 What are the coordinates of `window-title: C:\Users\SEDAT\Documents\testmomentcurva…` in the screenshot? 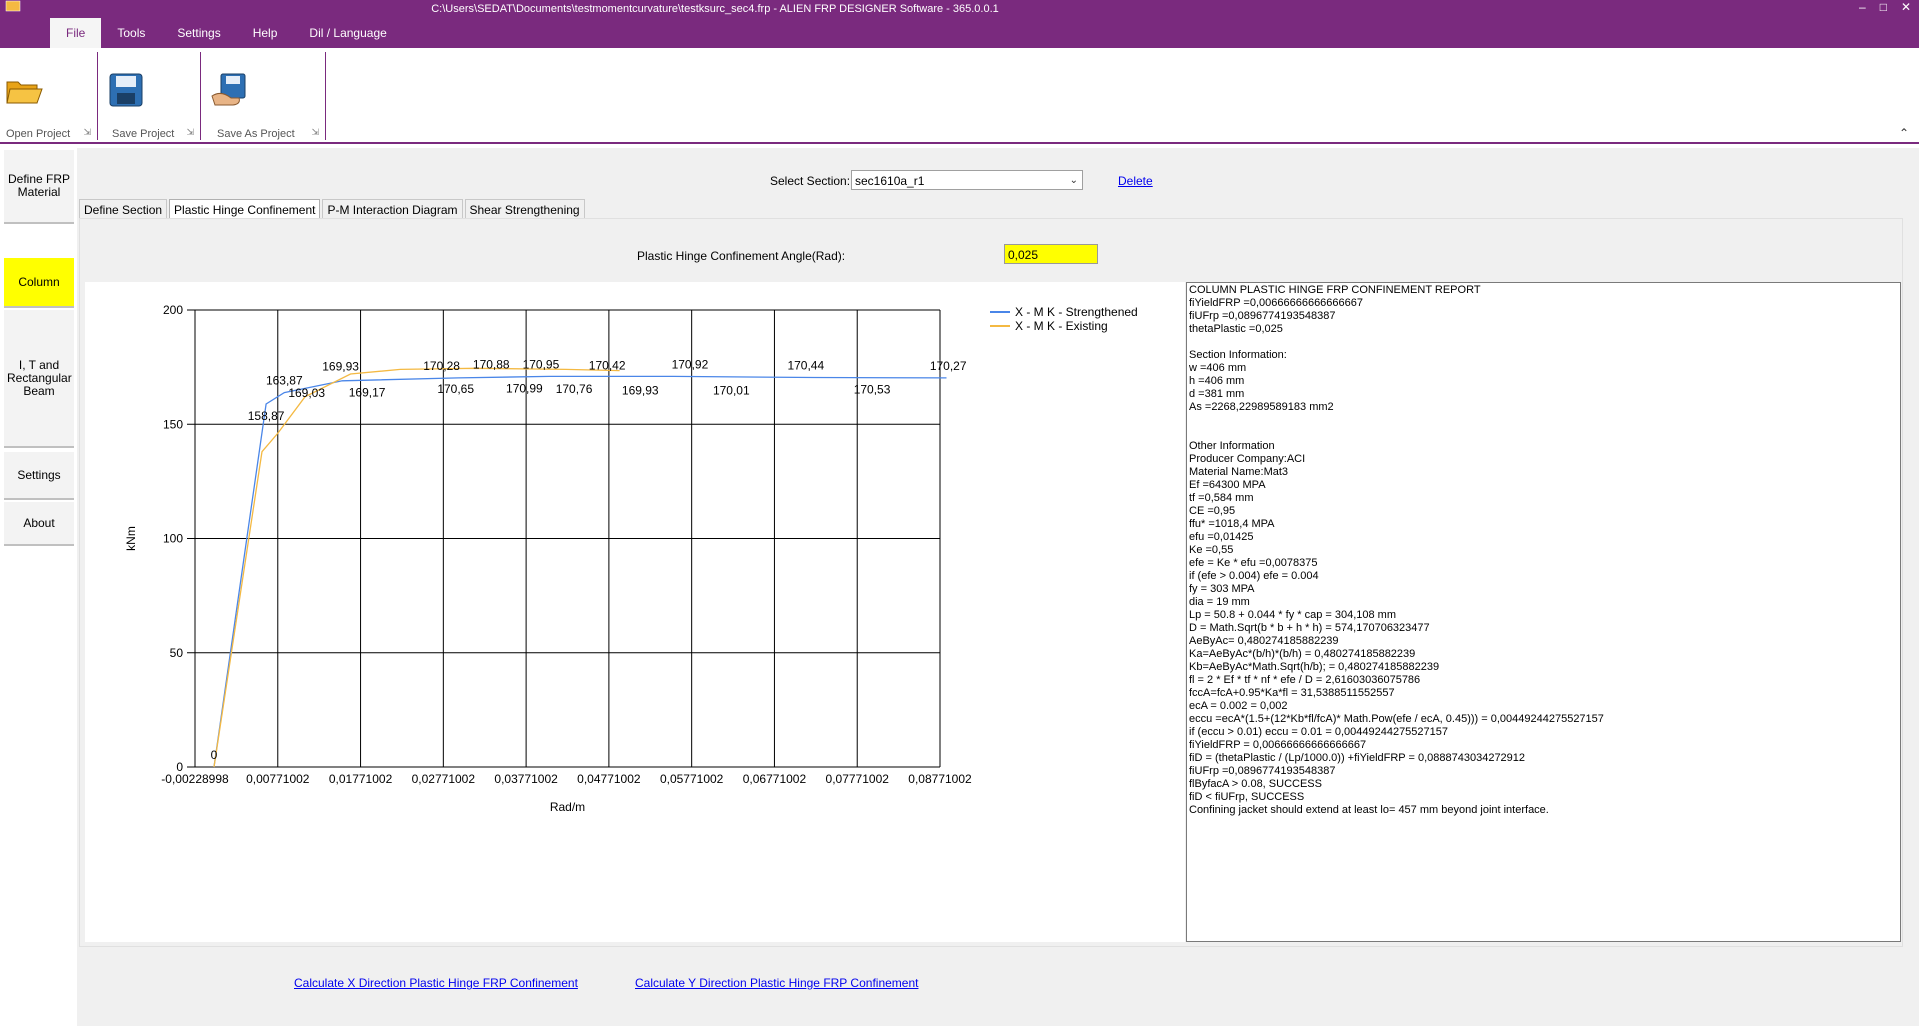 It's located at (715, 9).